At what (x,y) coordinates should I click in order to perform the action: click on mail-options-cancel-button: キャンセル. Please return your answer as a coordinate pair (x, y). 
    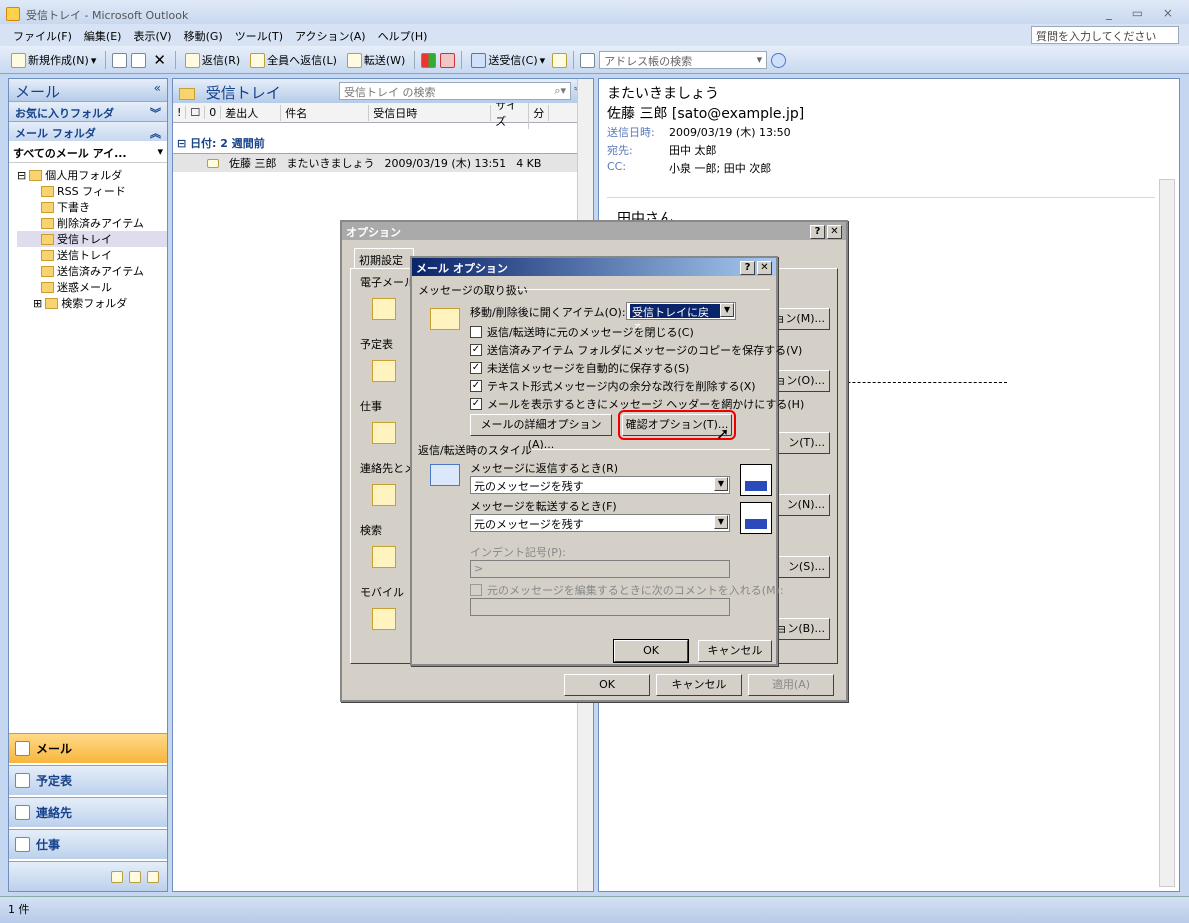
    Looking at the image, I should click on (735, 651).